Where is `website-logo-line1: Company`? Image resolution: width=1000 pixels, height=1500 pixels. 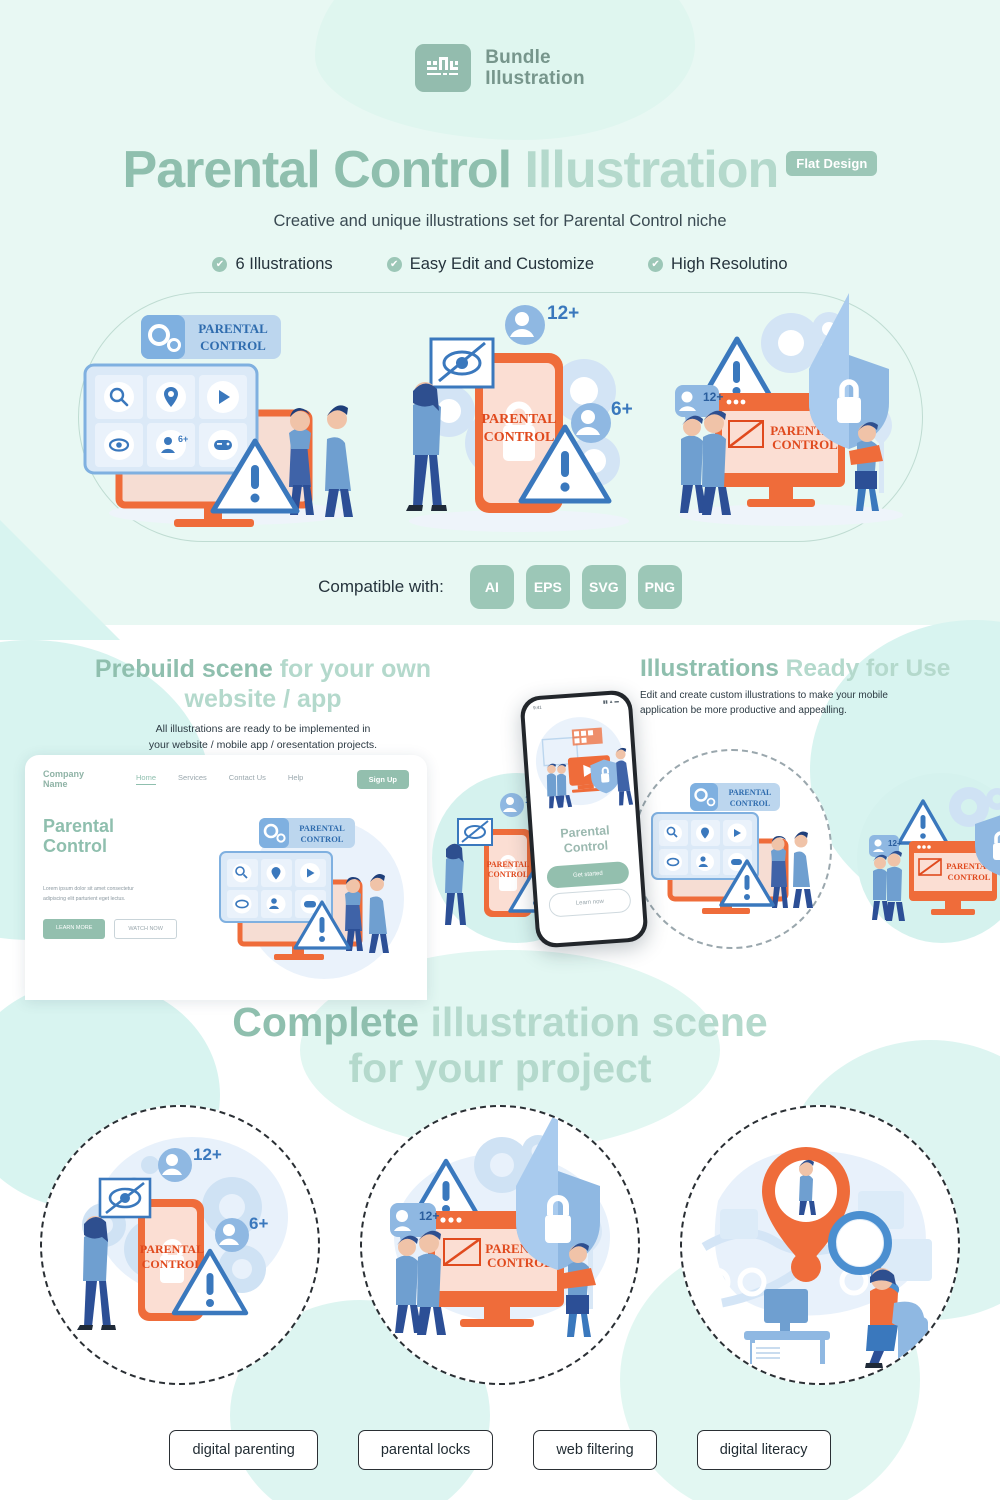
website-logo-line1: Company is located at coordinates (64, 774).